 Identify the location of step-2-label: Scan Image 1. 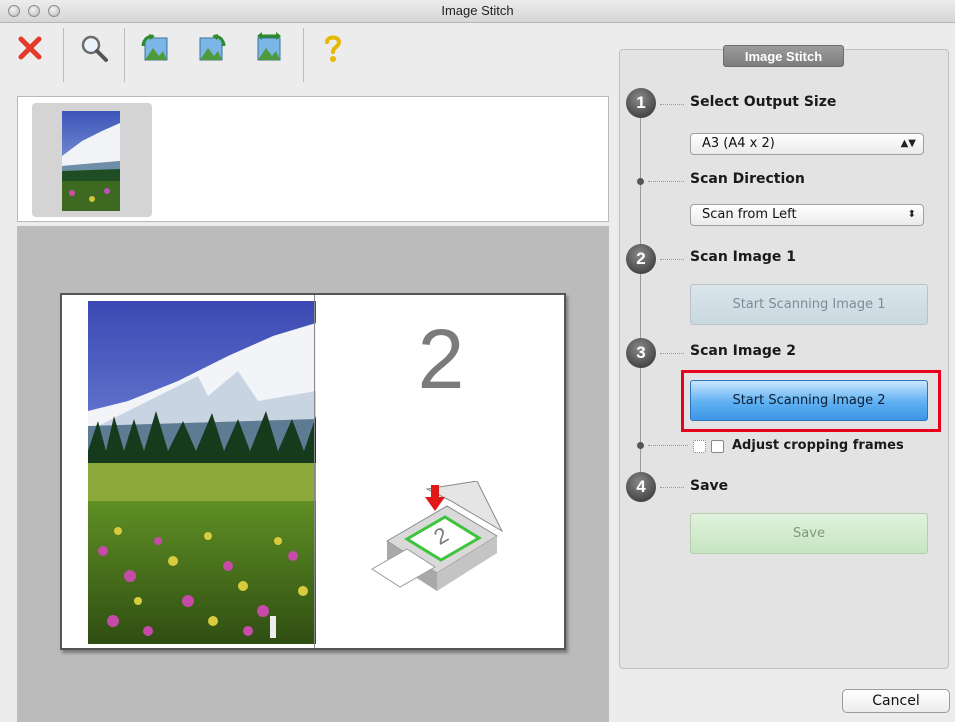
(743, 257).